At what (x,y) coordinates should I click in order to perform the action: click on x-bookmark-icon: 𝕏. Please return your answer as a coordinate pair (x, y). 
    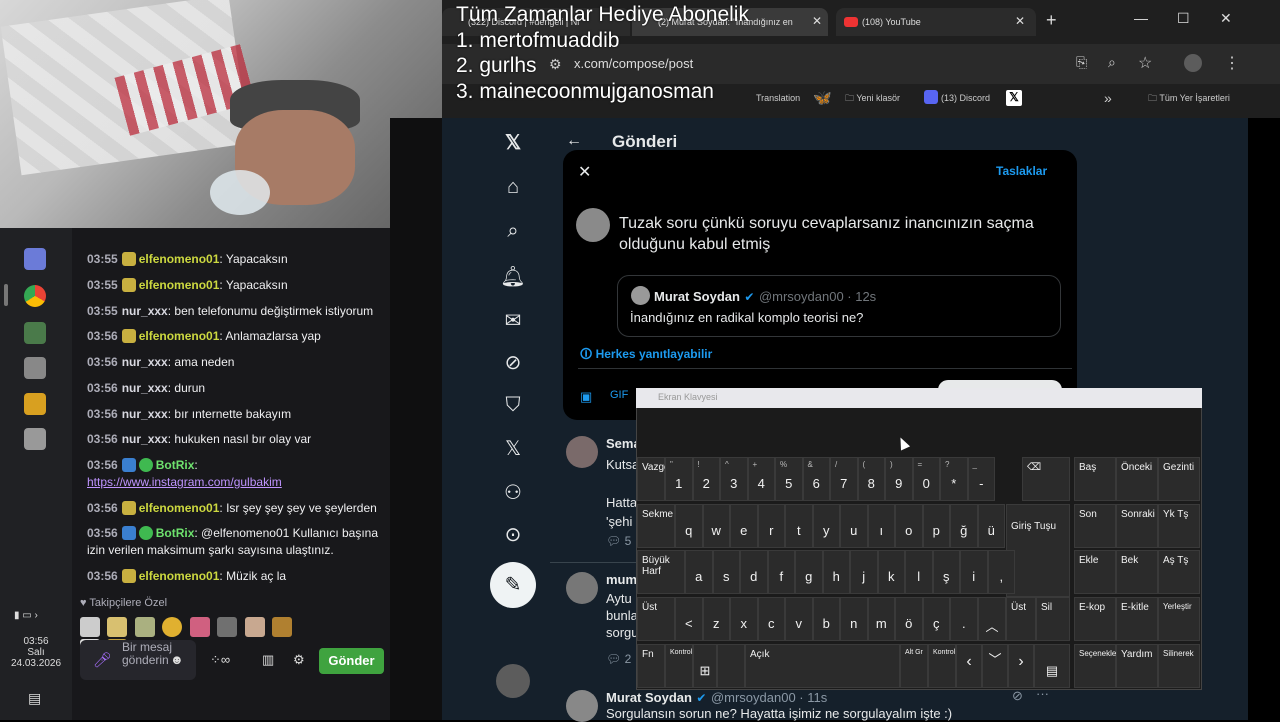
    Looking at the image, I should click on (1014, 98).